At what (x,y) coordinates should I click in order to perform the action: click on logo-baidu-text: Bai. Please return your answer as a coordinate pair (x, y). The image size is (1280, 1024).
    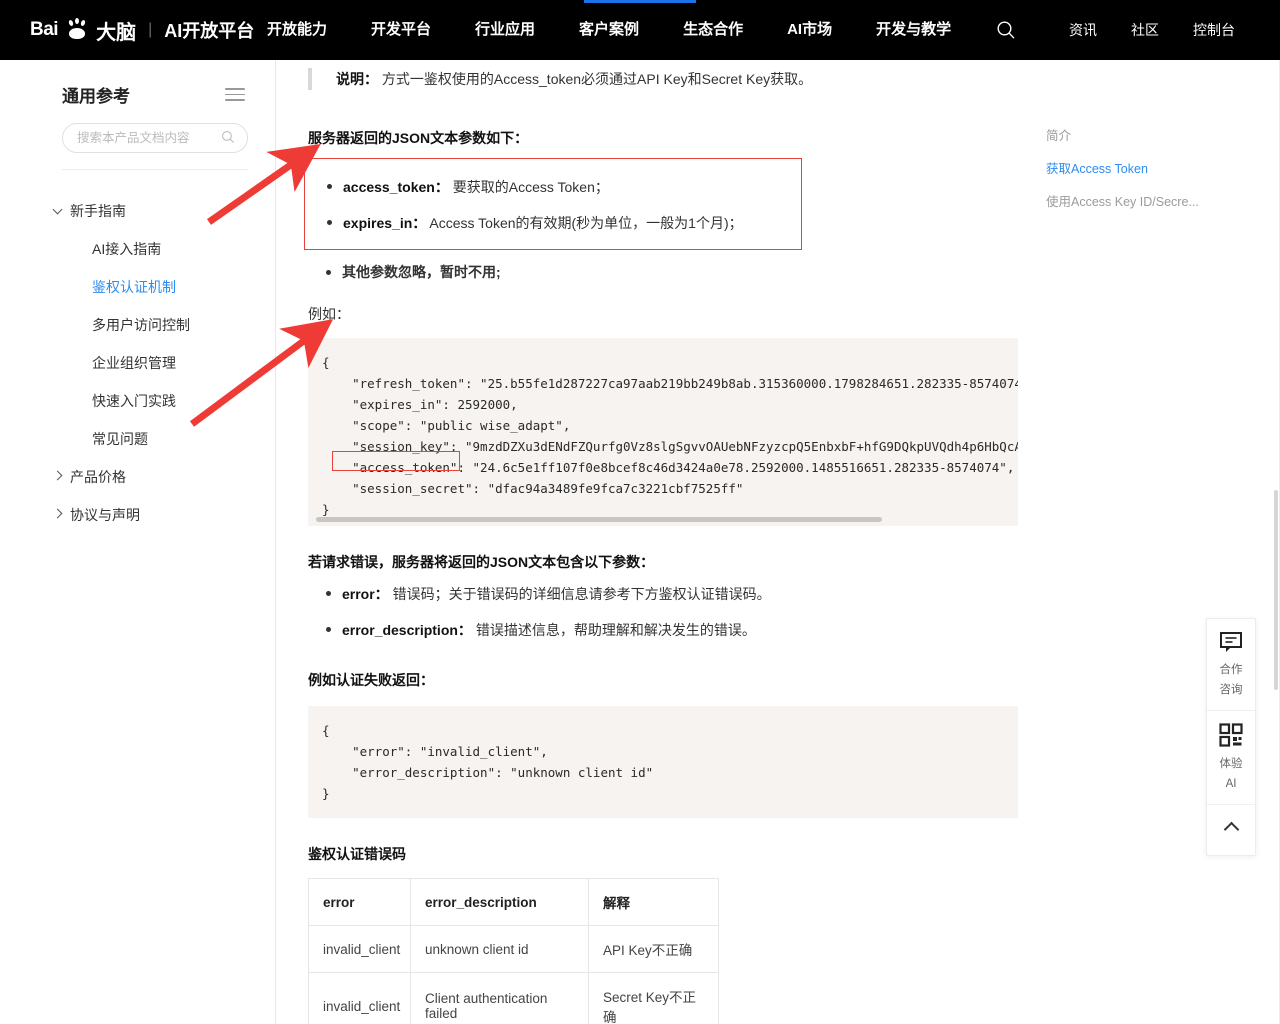
    Looking at the image, I should click on (44, 29).